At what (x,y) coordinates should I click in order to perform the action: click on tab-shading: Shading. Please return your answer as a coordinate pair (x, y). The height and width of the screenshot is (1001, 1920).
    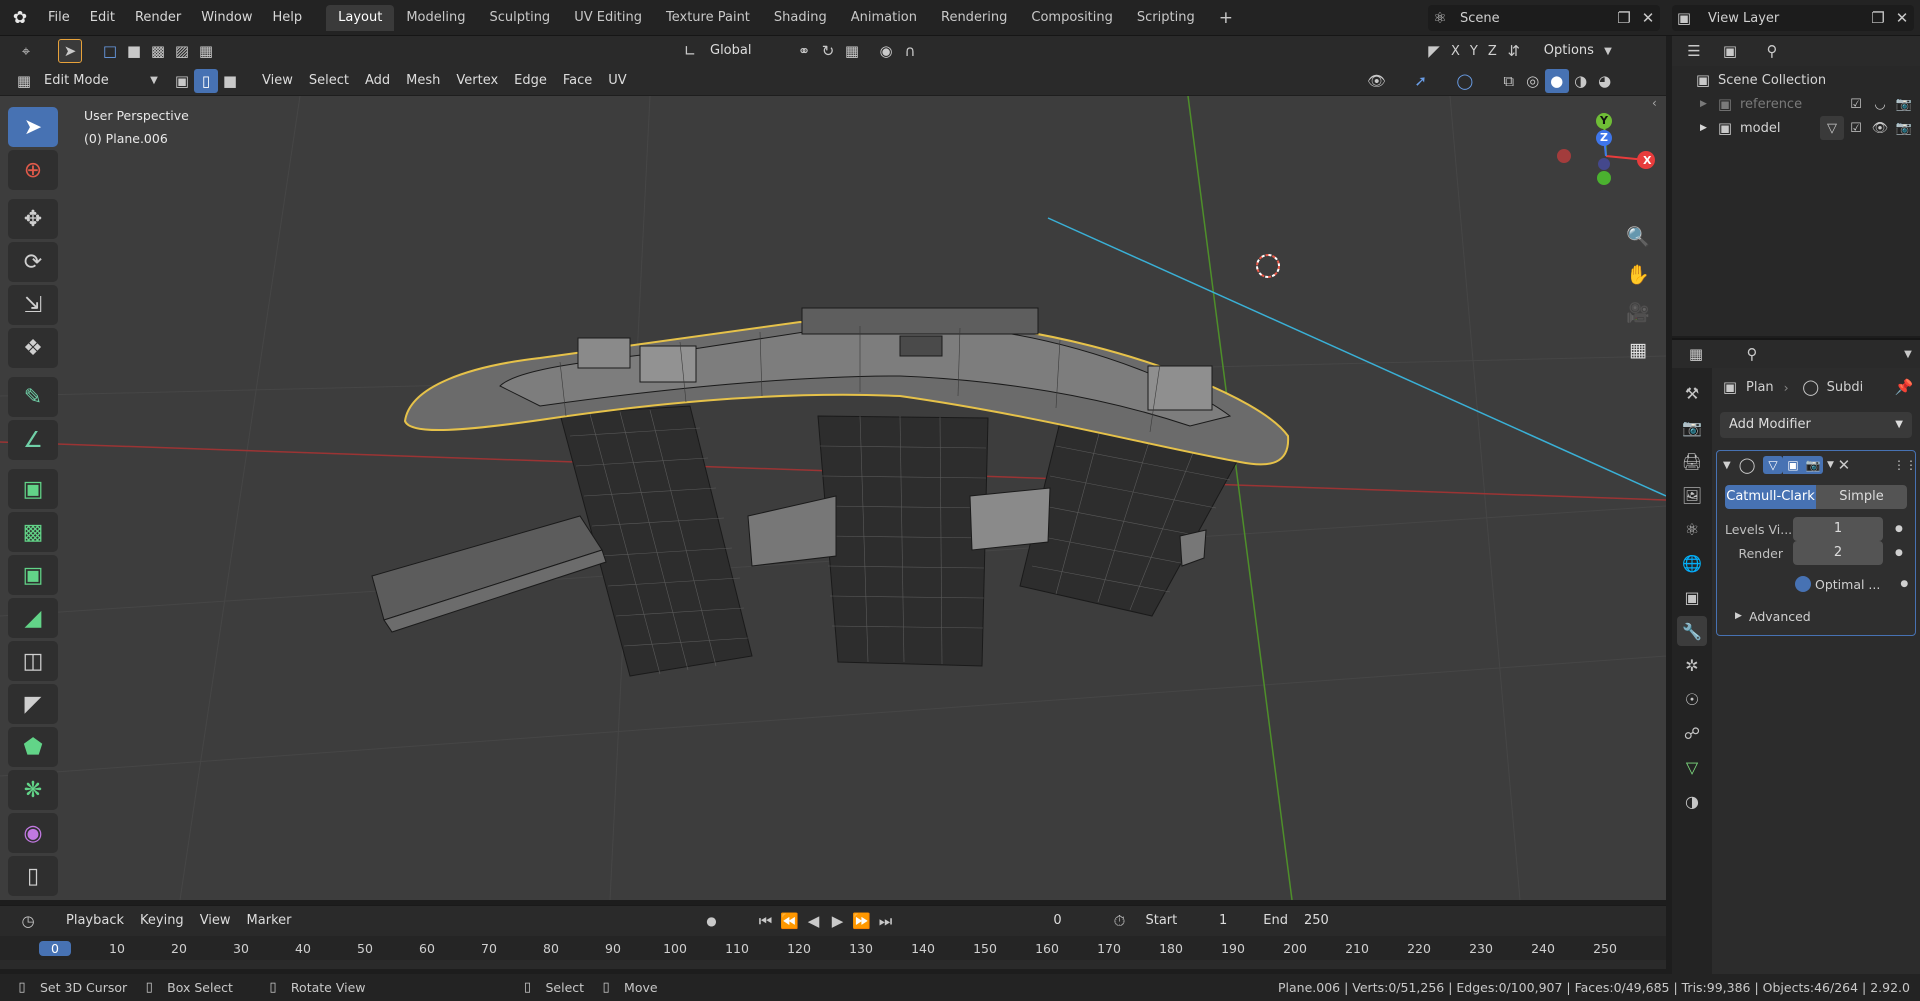
    Looking at the image, I should click on (800, 18).